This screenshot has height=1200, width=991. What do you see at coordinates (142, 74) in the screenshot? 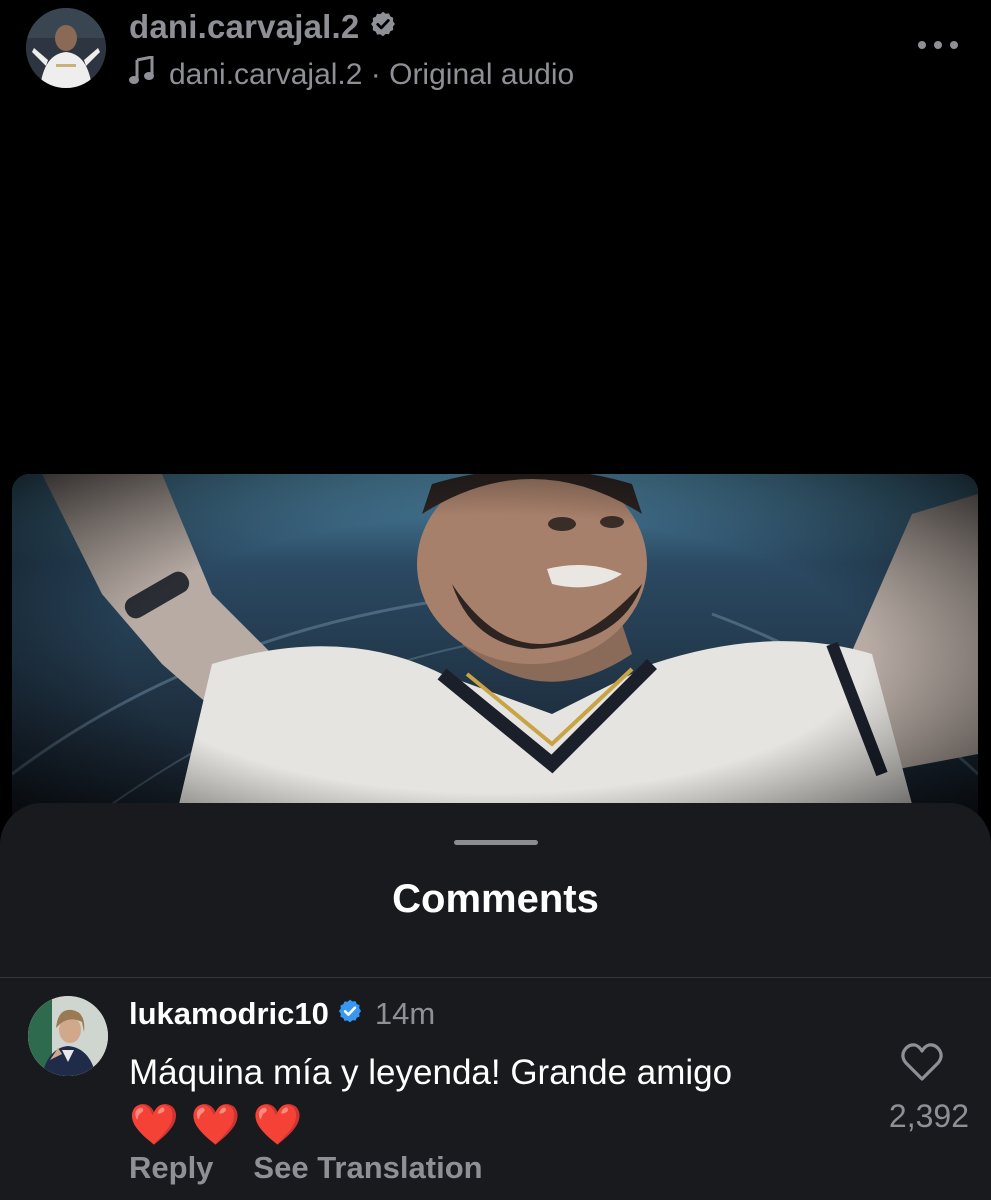
I see `music-note-icon` at bounding box center [142, 74].